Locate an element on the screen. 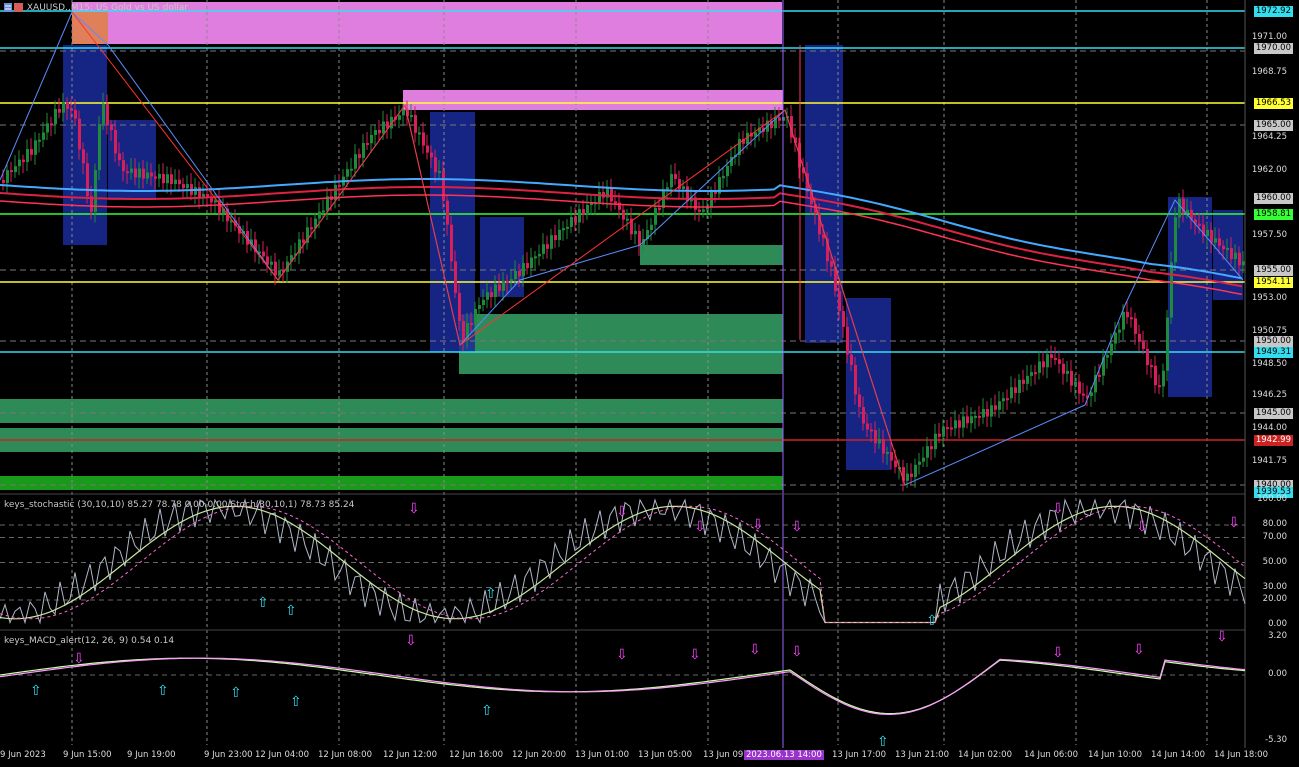 Image resolution: width=1299 pixels, height=767 pixels. price-tag: 1945.00 is located at coordinates (1273, 413).